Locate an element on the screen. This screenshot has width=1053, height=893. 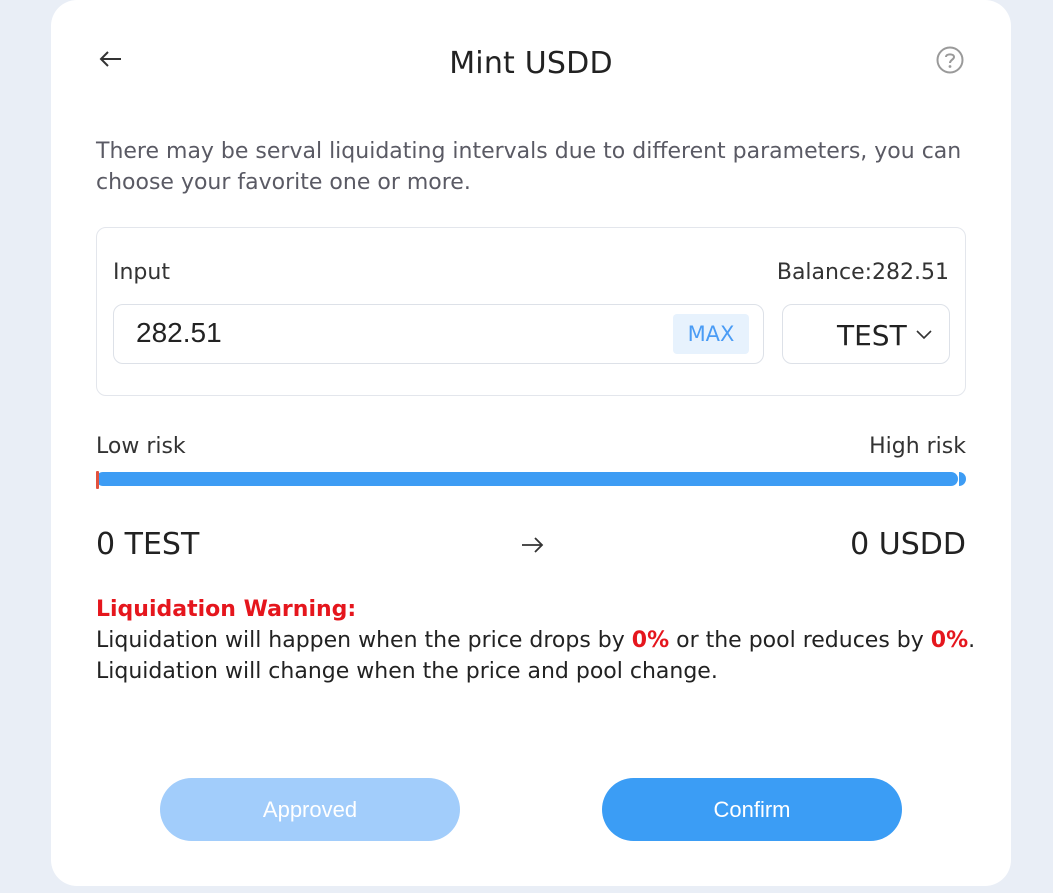
input-label: Input is located at coordinates (141, 272).